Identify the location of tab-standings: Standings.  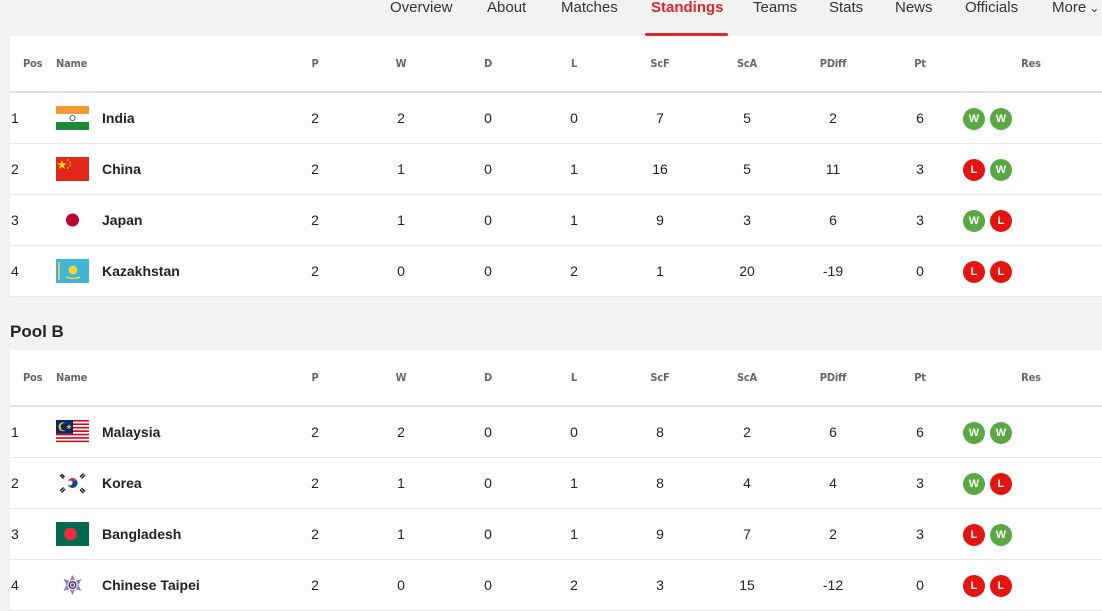
(687, 8).